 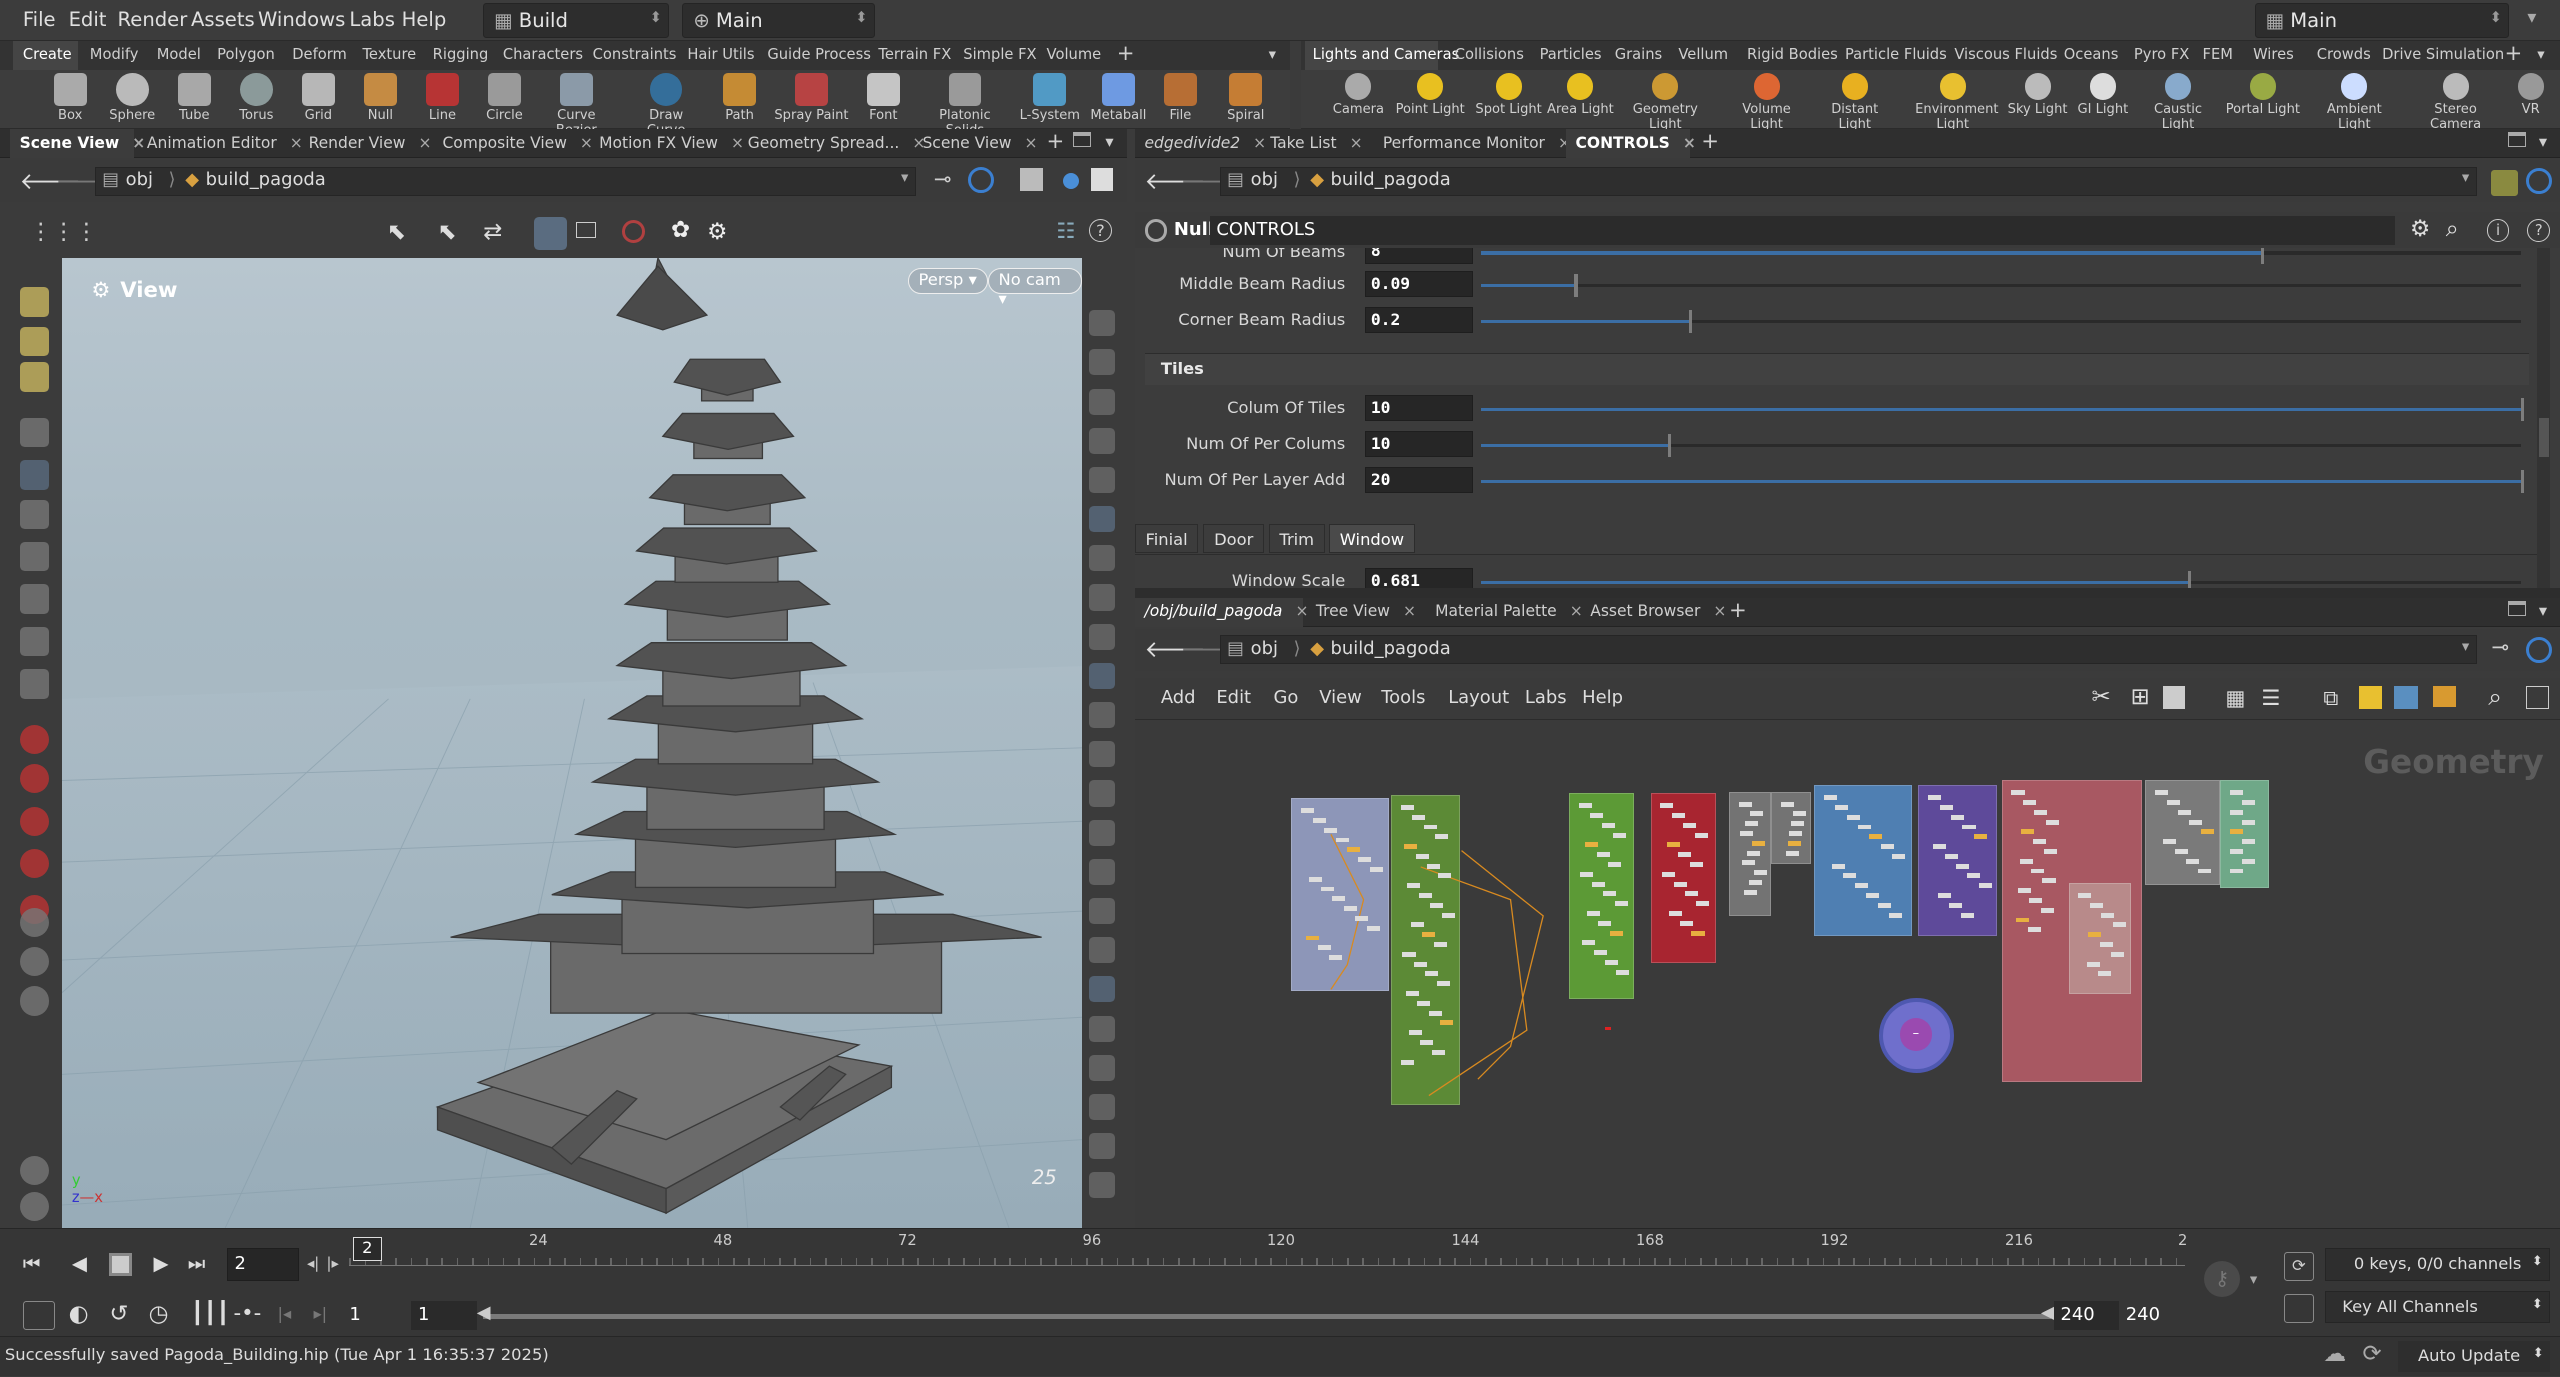 What do you see at coordinates (1508, 95) in the screenshot?
I see `shelf-tool-spot-light: Spot Light` at bounding box center [1508, 95].